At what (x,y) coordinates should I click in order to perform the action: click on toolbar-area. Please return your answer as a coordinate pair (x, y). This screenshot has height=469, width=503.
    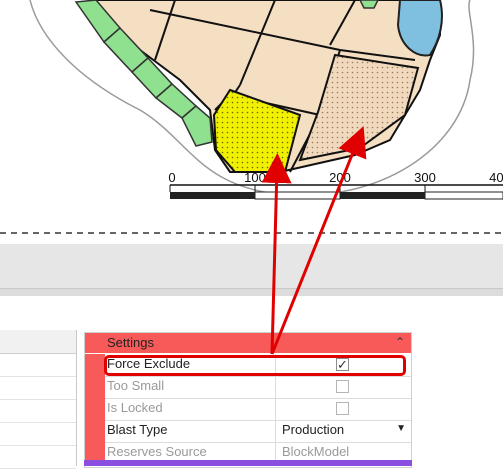
    Looking at the image, I should click on (251, 266).